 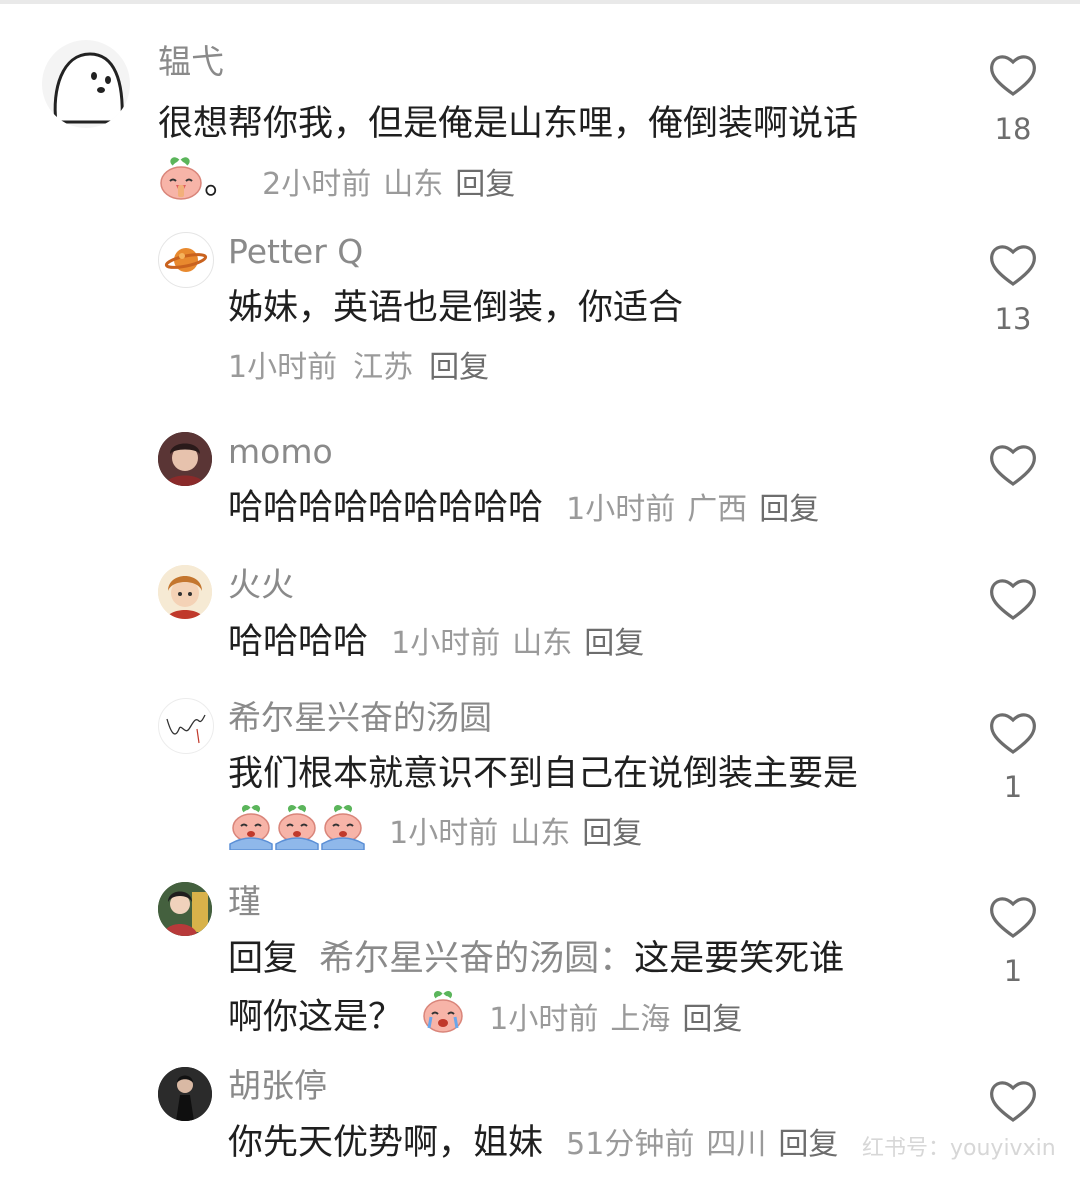 I want to click on like-count: 18, so click(x=1013, y=129).